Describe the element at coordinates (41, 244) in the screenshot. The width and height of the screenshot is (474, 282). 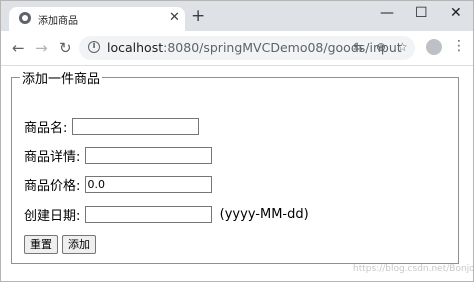
I see `reset-button: 重置` at that location.